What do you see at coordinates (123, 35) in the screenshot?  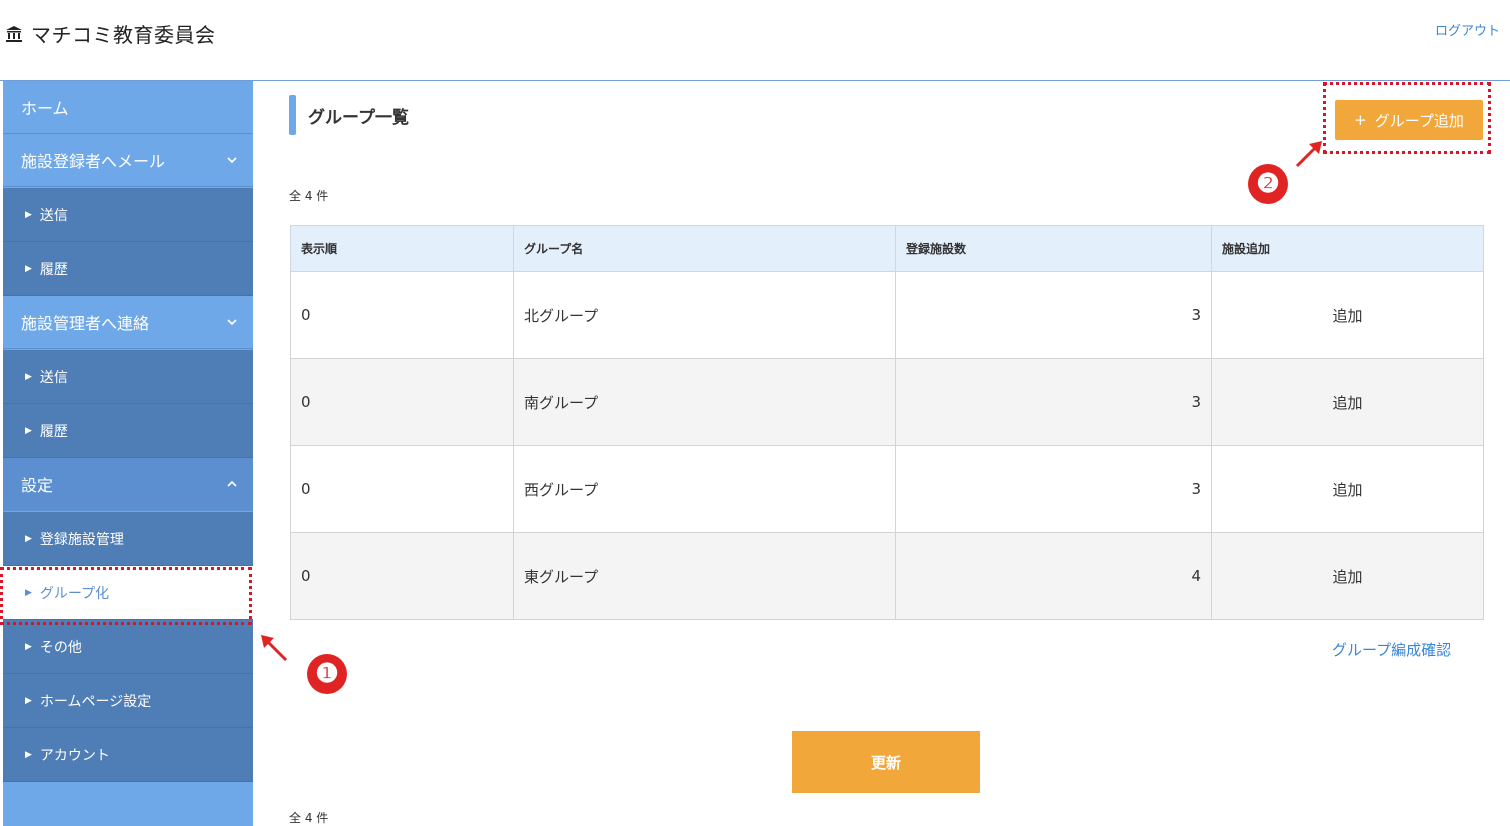 I see `app-title: マチコミ教育委員会` at bounding box center [123, 35].